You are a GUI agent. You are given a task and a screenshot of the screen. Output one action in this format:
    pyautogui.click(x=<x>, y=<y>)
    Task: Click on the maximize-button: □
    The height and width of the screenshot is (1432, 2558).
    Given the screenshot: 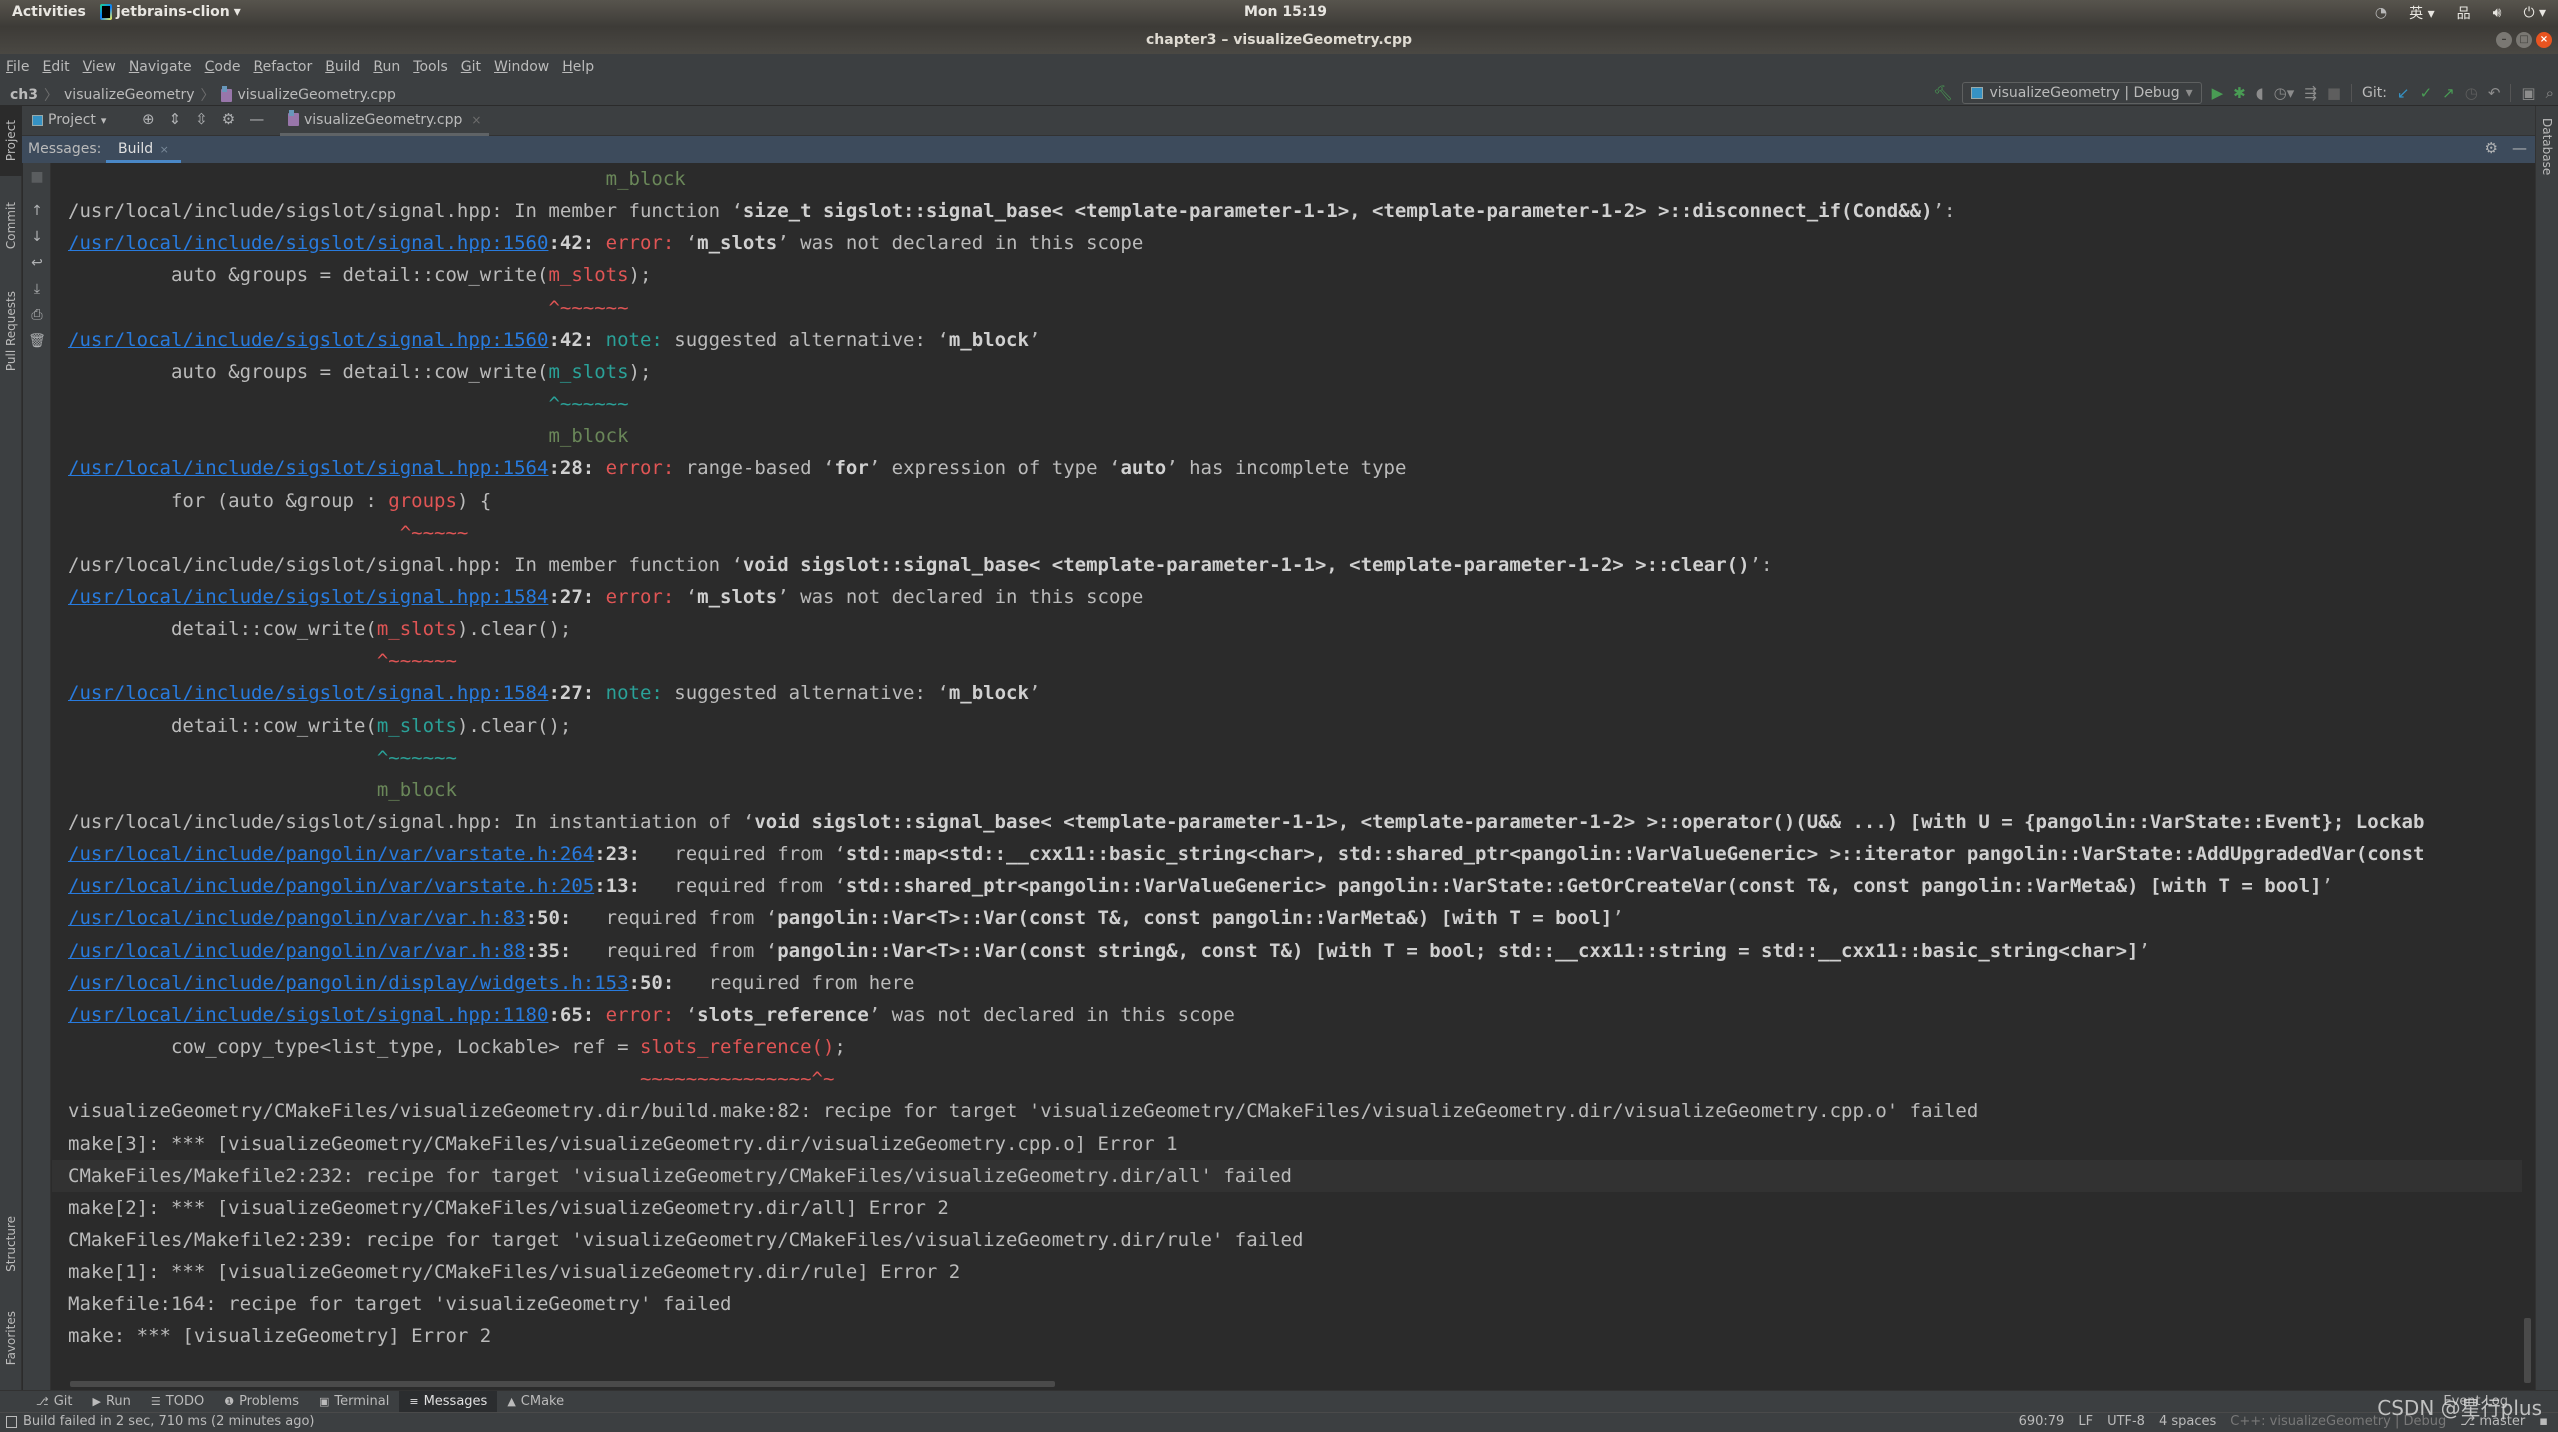 What is the action you would take?
    pyautogui.click(x=2524, y=40)
    